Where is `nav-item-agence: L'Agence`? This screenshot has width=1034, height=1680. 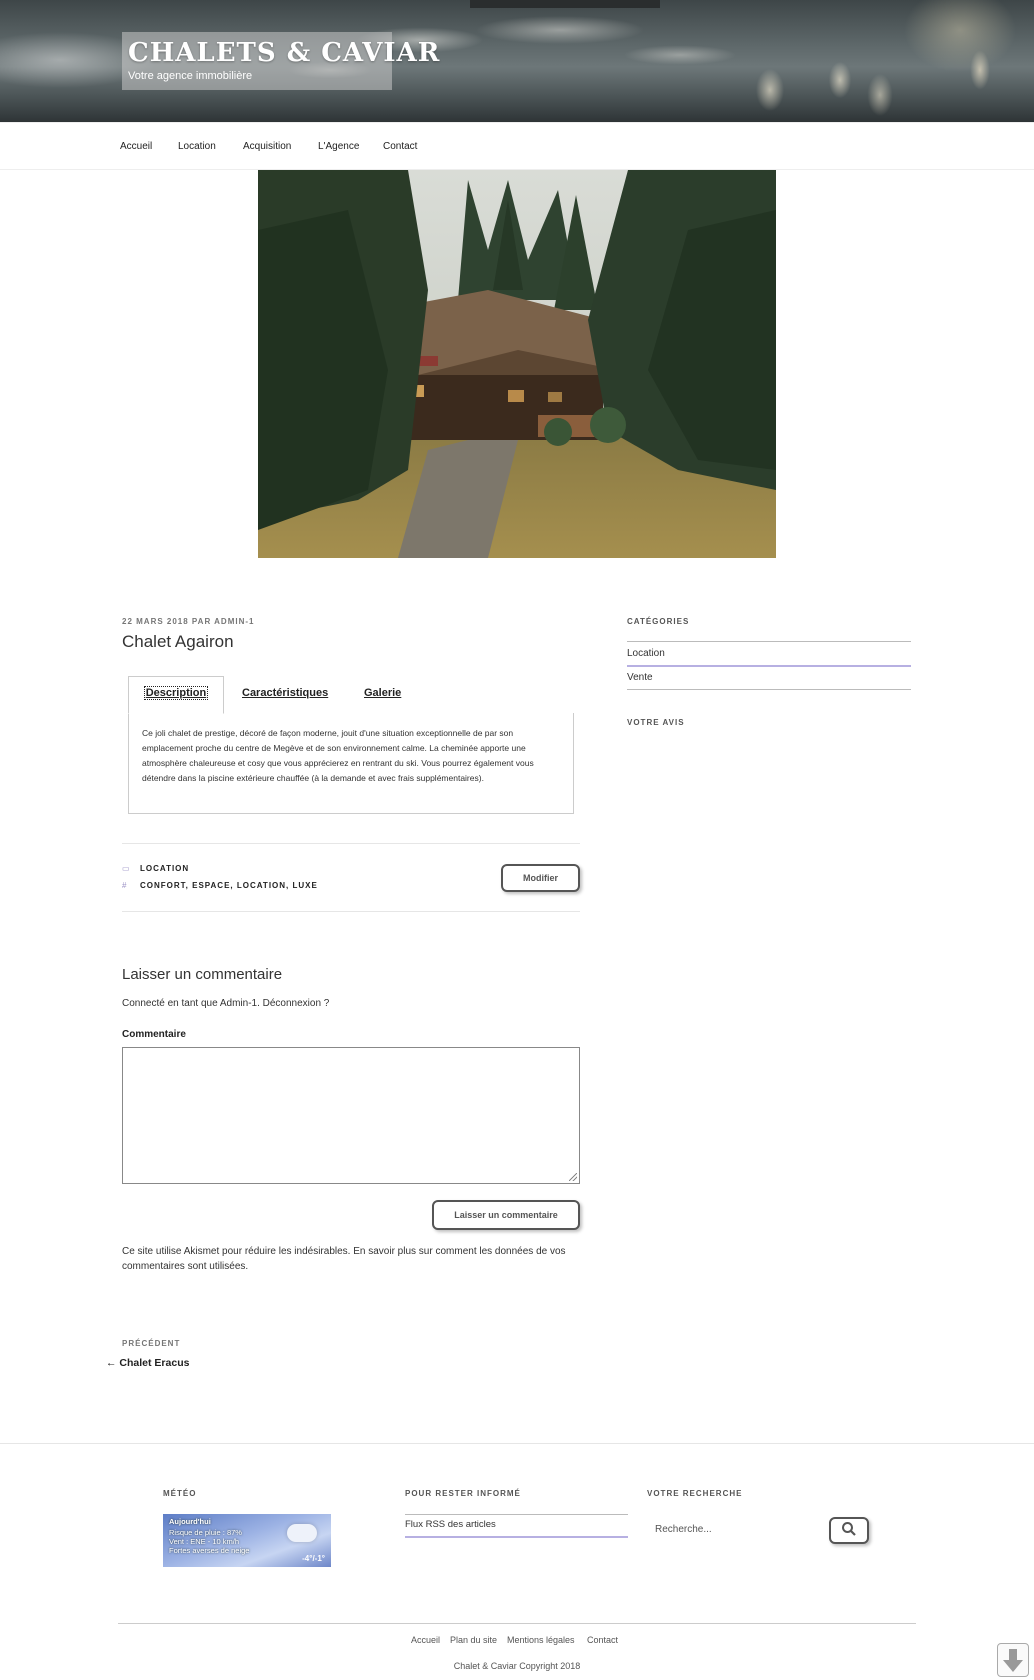 nav-item-agence: L'Agence is located at coordinates (338, 146).